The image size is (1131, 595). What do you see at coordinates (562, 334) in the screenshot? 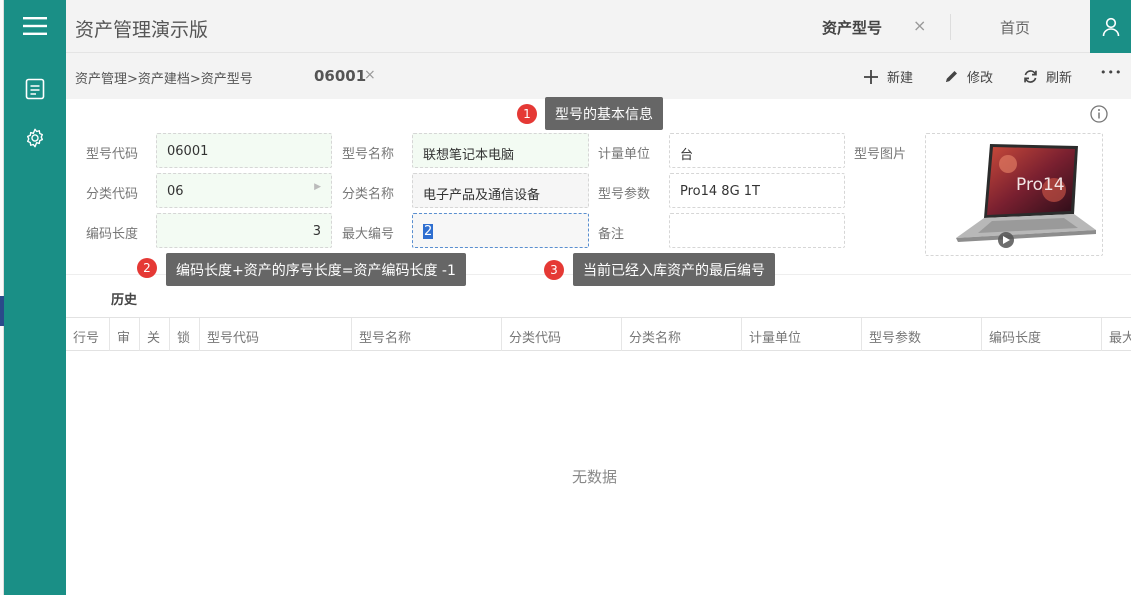
I see `column-header: 分类代码` at bounding box center [562, 334].